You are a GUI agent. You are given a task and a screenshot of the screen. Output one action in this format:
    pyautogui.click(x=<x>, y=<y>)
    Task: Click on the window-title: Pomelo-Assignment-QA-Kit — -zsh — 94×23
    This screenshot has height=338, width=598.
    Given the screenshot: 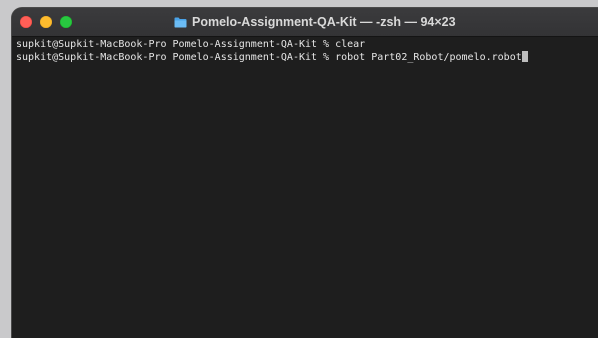 What is the action you would take?
    pyautogui.click(x=315, y=22)
    